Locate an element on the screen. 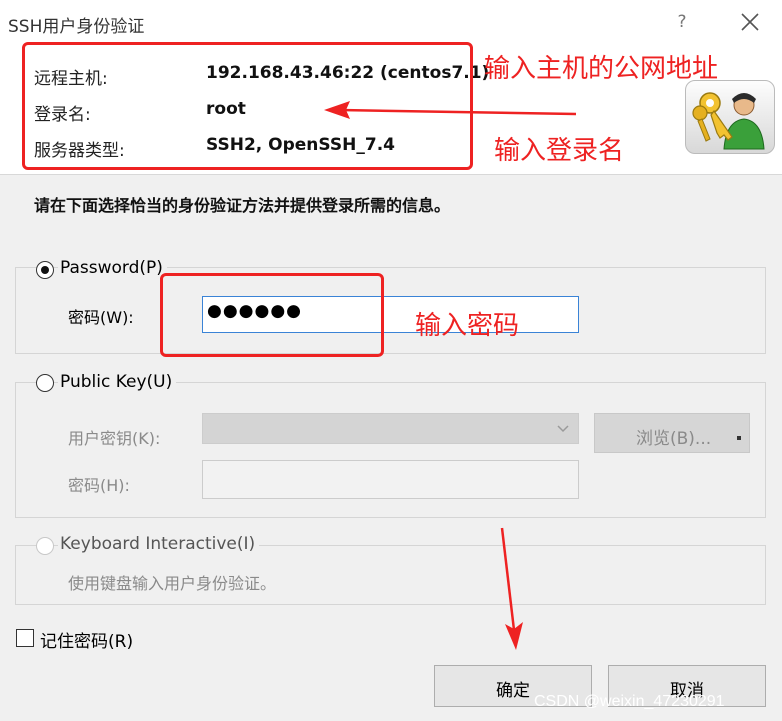 The width and height of the screenshot is (782, 721). key-user-icon is located at coordinates (730, 117).